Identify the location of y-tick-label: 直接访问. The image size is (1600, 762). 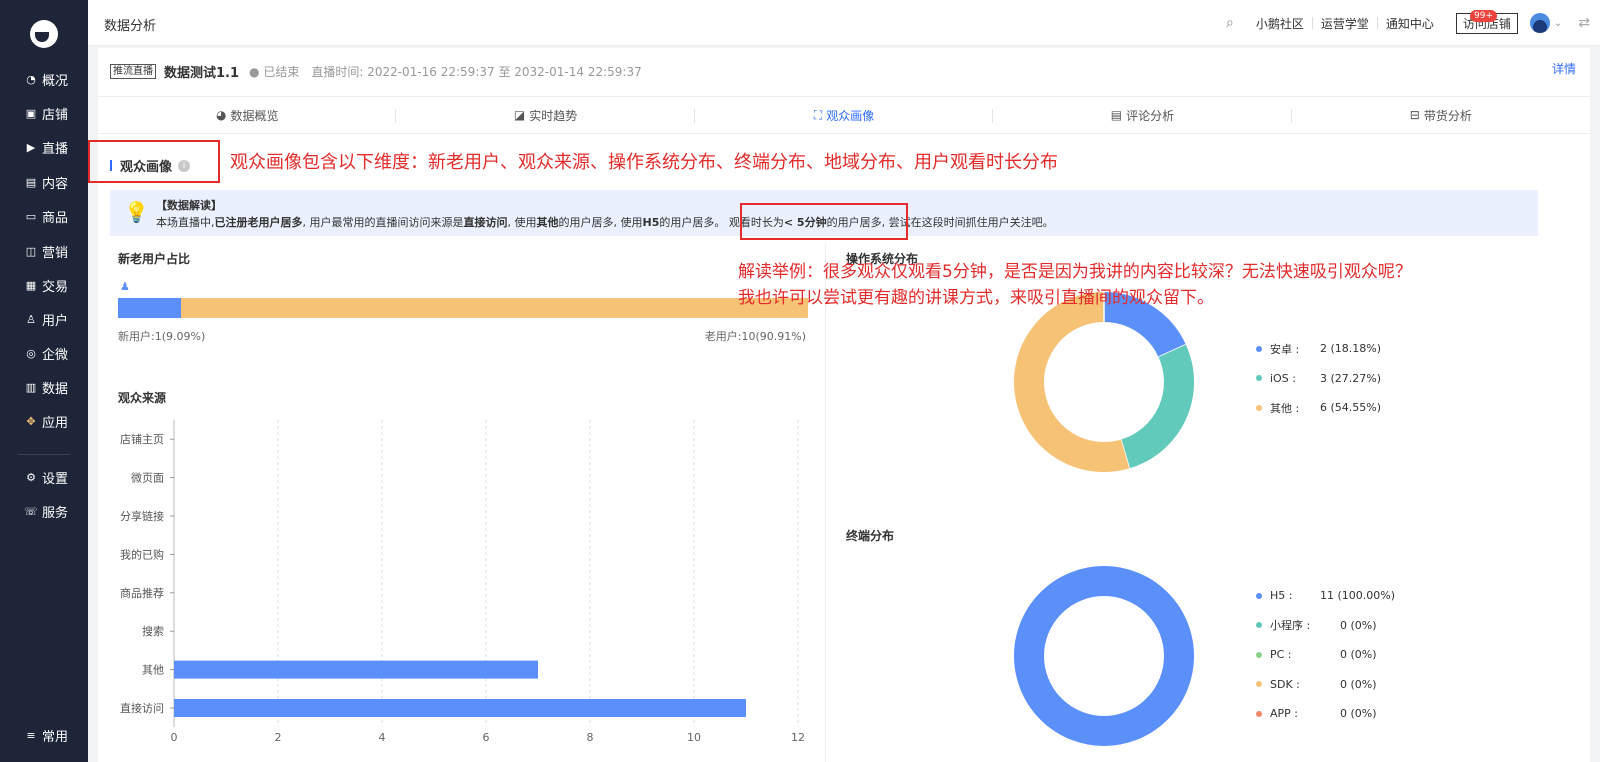
(142, 708).